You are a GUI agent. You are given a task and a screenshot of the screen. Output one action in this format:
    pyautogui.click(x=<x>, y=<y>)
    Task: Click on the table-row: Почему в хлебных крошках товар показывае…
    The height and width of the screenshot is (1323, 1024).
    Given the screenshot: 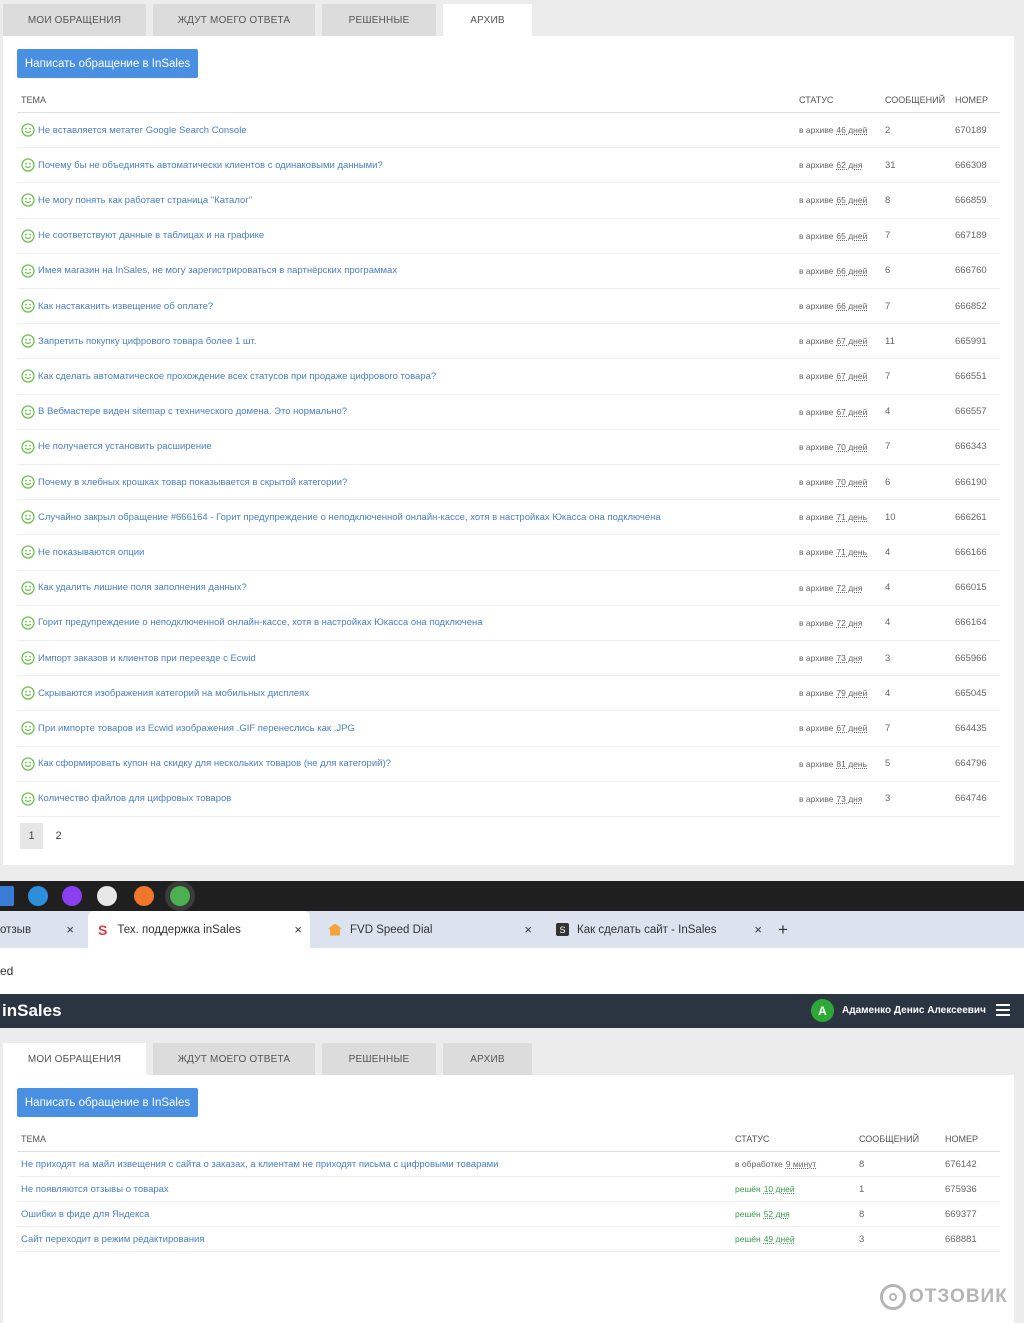 What is the action you would take?
    pyautogui.click(x=508, y=483)
    